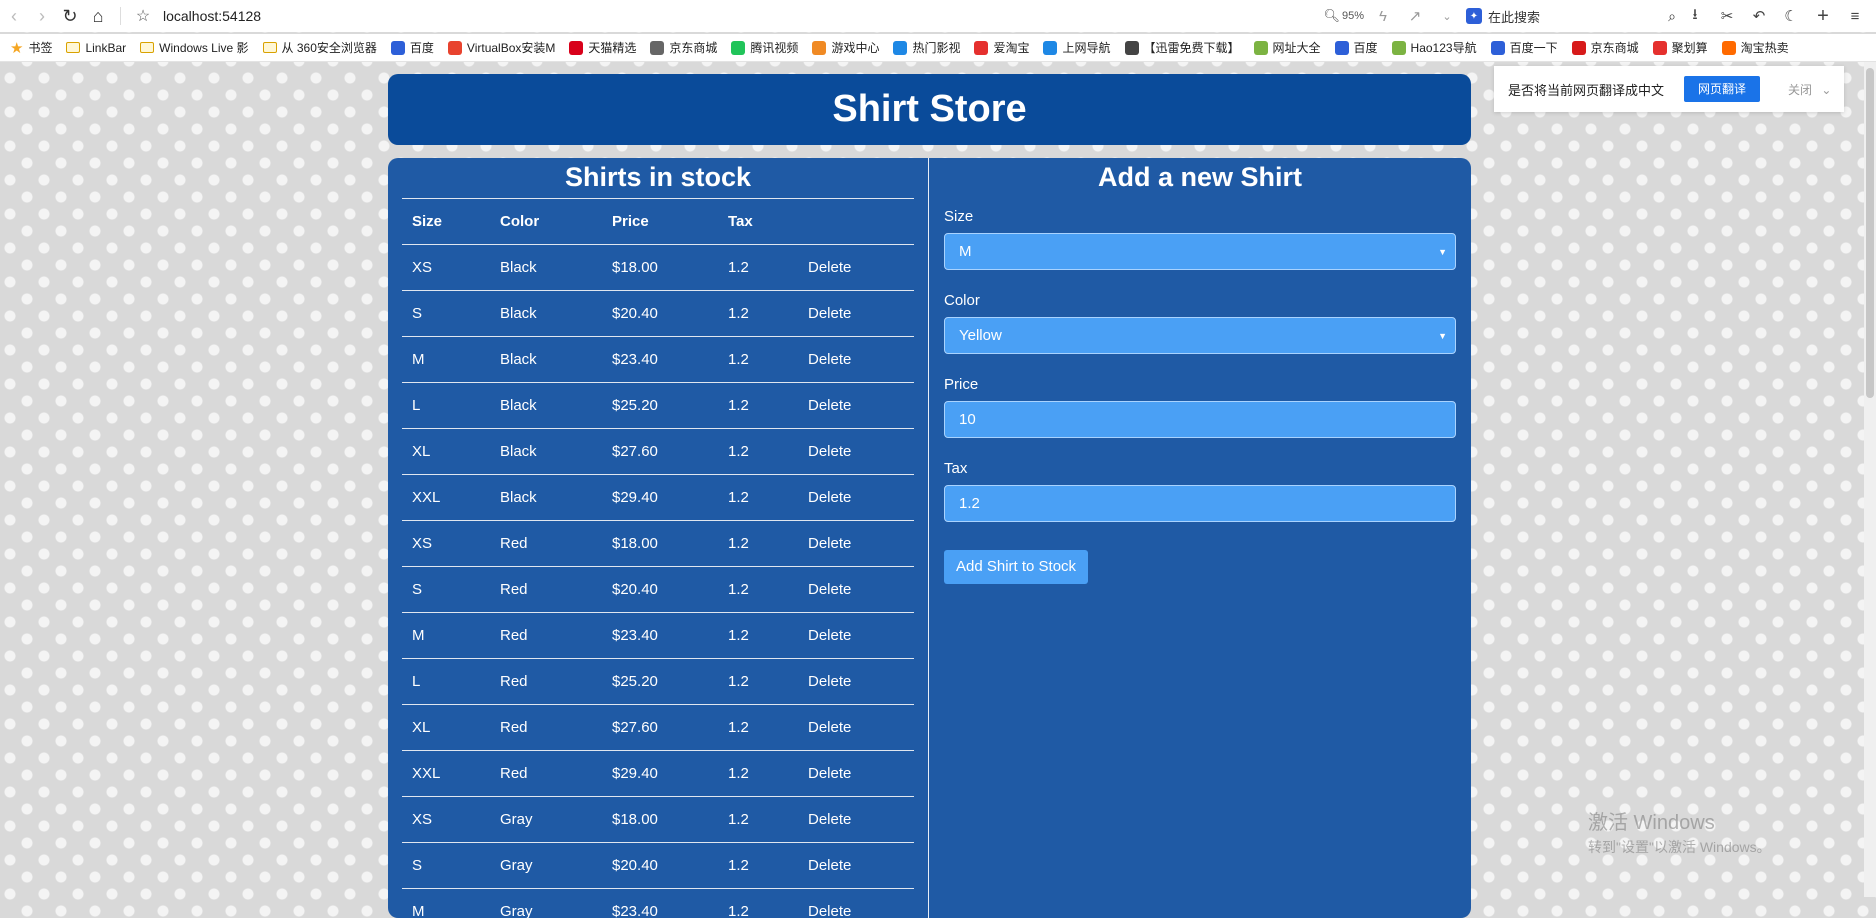 The height and width of the screenshot is (918, 1876). I want to click on bookmark-label: Windows Live 影, so click(204, 48).